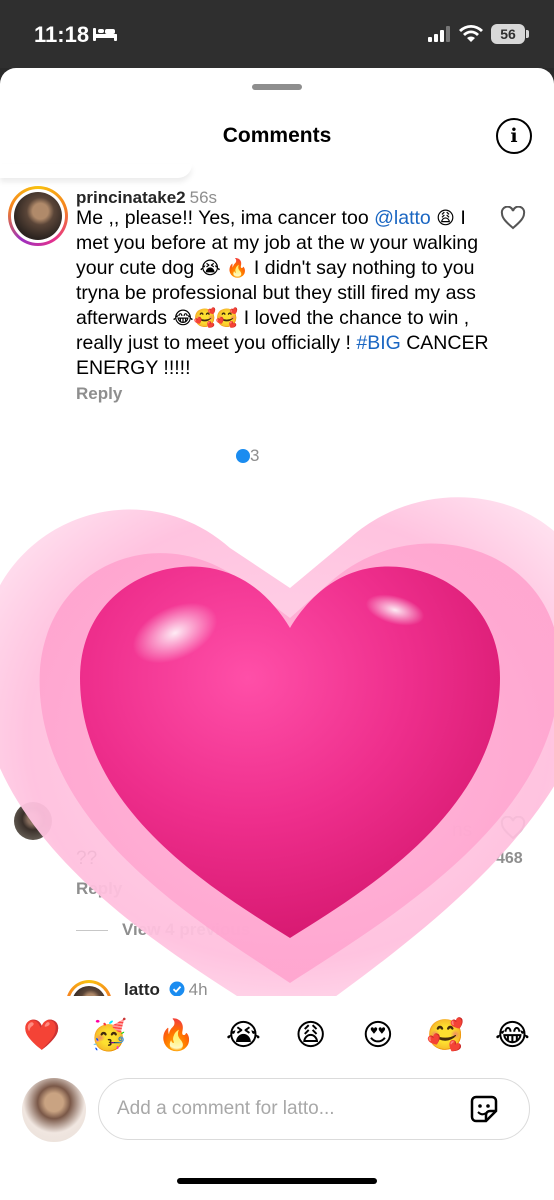  What do you see at coordinates (277, 87) in the screenshot?
I see `sheet-grabber` at bounding box center [277, 87].